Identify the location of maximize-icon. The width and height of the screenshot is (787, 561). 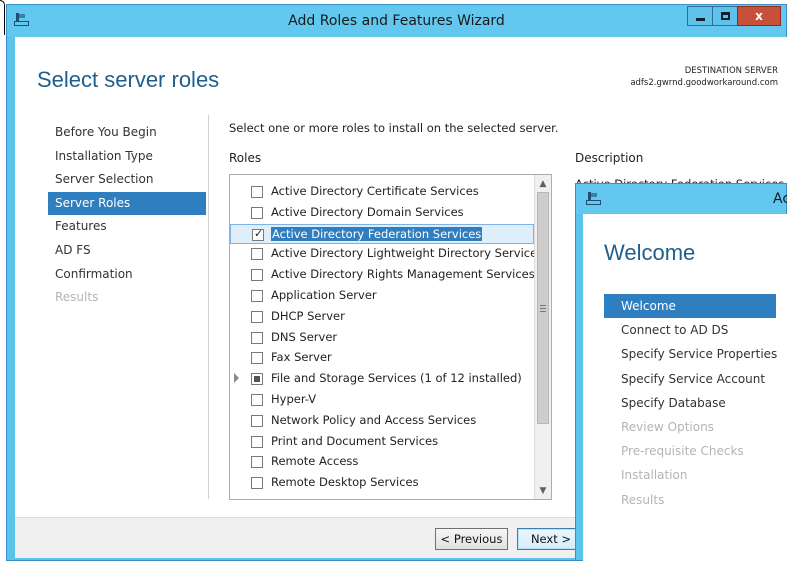
(725, 16).